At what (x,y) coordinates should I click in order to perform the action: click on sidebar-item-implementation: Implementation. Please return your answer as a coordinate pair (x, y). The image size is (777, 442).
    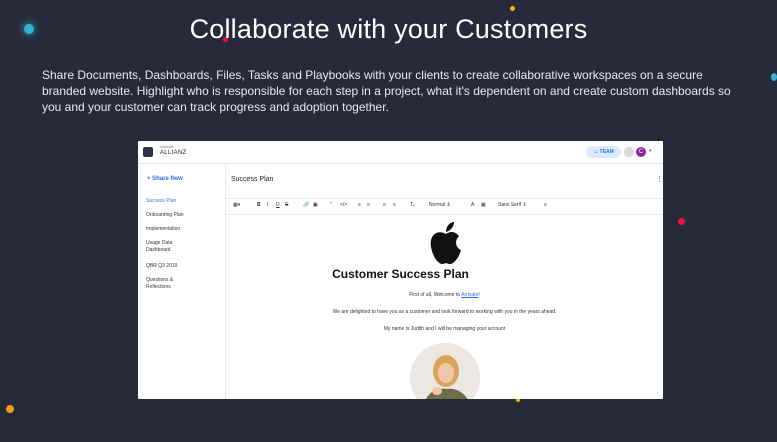
    Looking at the image, I should click on (182, 229).